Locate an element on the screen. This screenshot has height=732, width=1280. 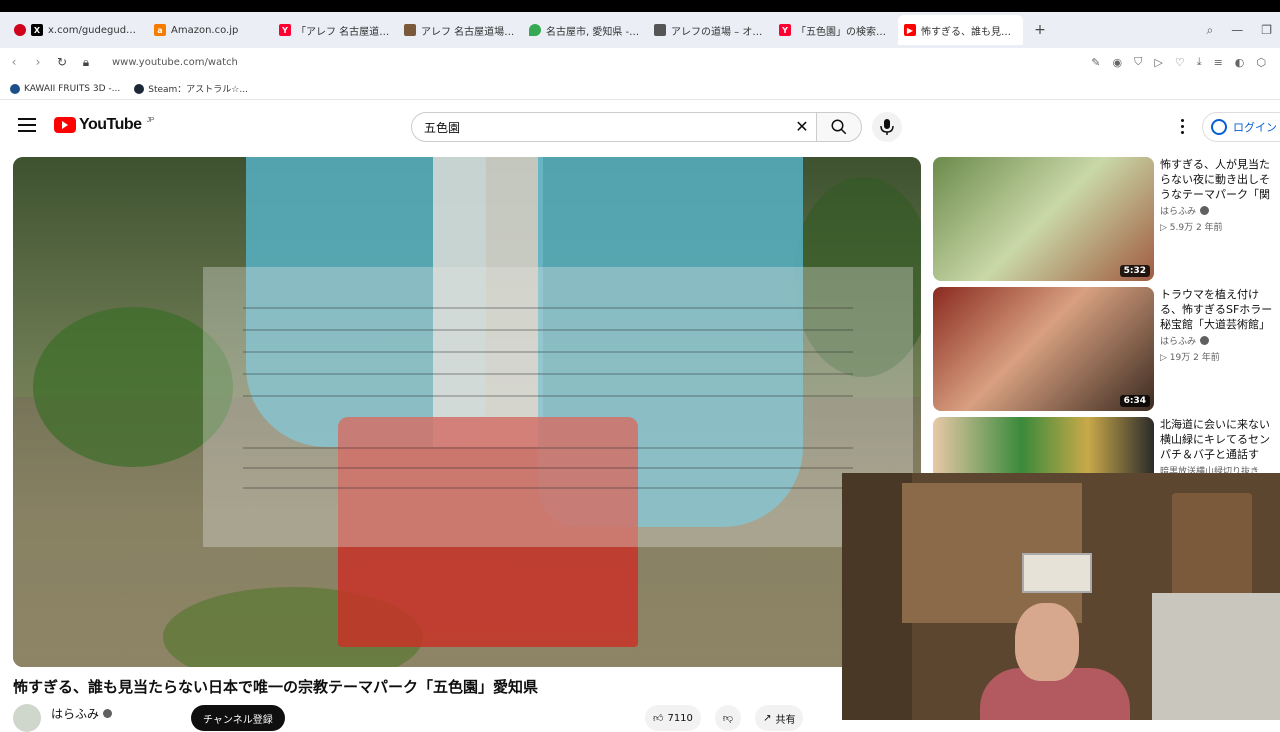
more-options-icon is located at coordinates (1182, 126).